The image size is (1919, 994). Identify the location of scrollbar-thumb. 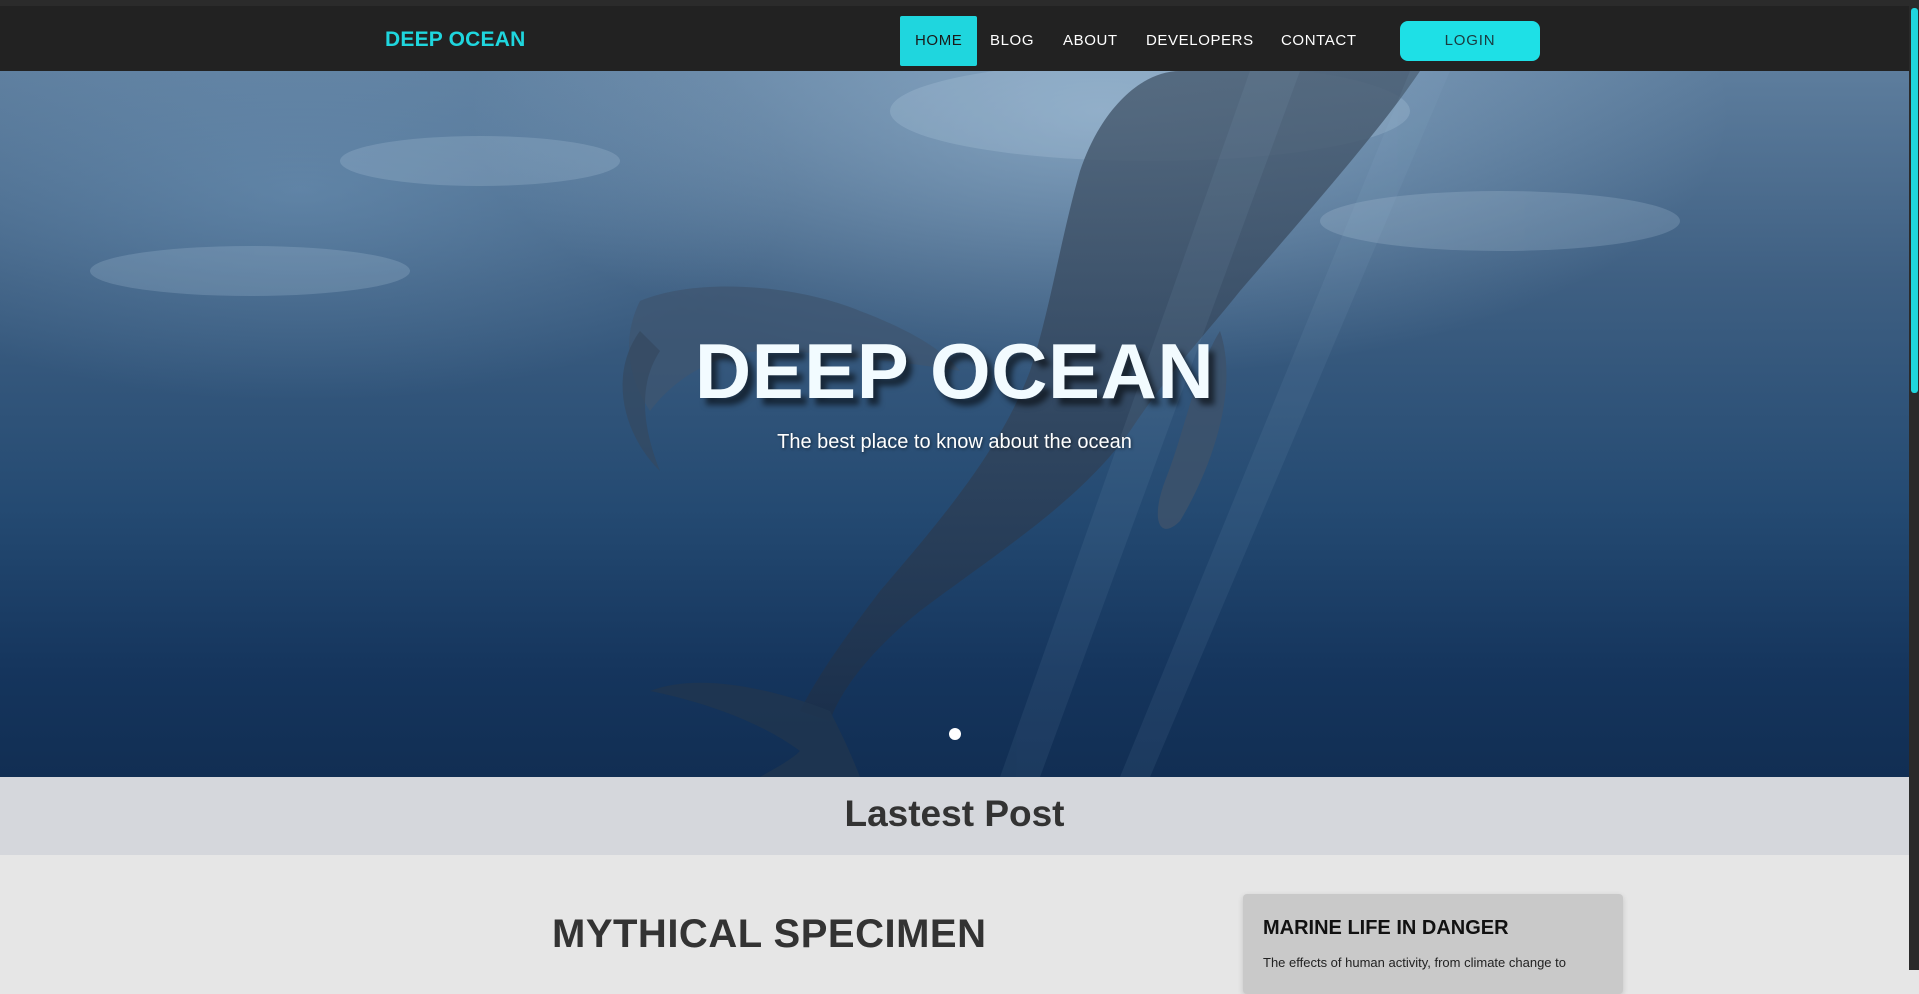
(1914, 200).